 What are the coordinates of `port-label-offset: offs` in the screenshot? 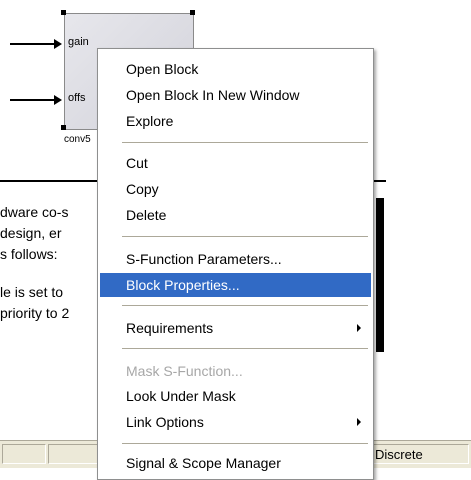 It's located at (77, 98).